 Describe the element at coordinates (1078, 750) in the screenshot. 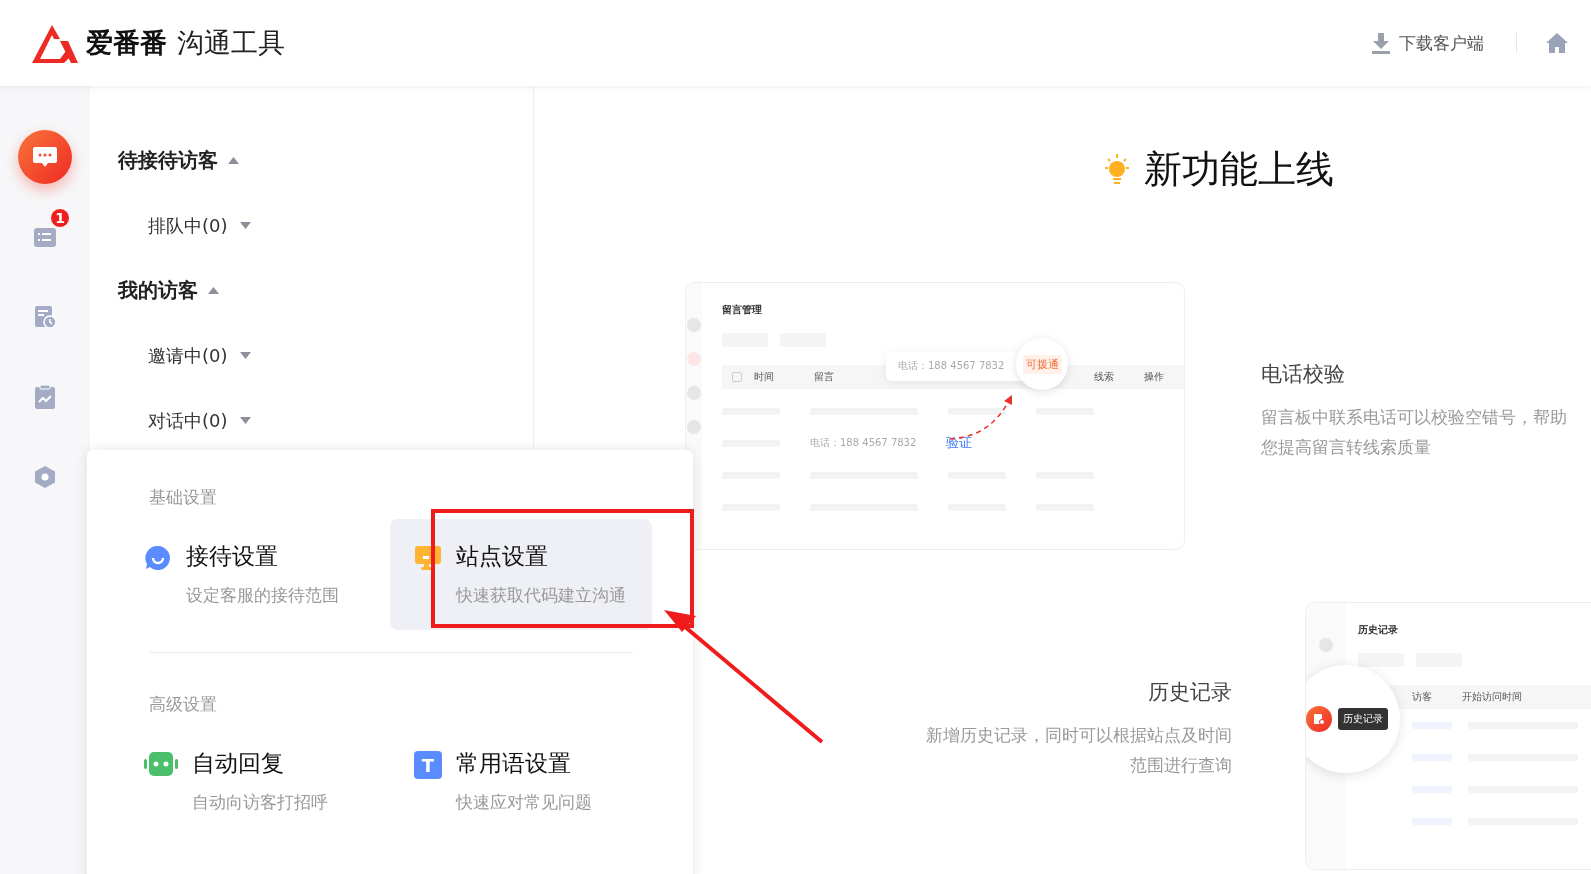

I see `feature-description: 新增历史记录，同时可以根据站点及时间范围进行查询` at that location.